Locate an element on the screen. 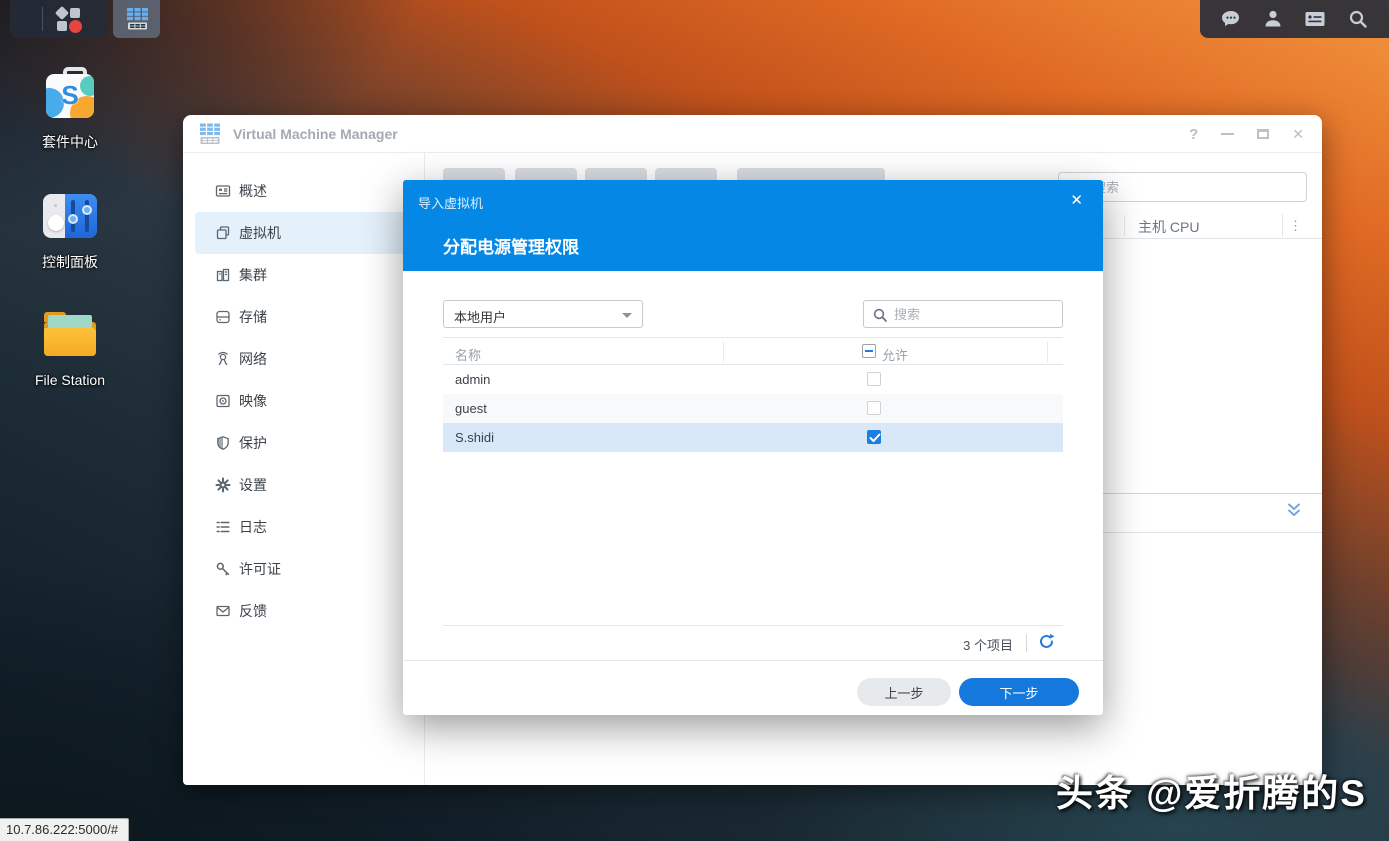 Image resolution: width=1389 pixels, height=841 pixels. sidebar-item-overview: 概述 is located at coordinates (303, 191).